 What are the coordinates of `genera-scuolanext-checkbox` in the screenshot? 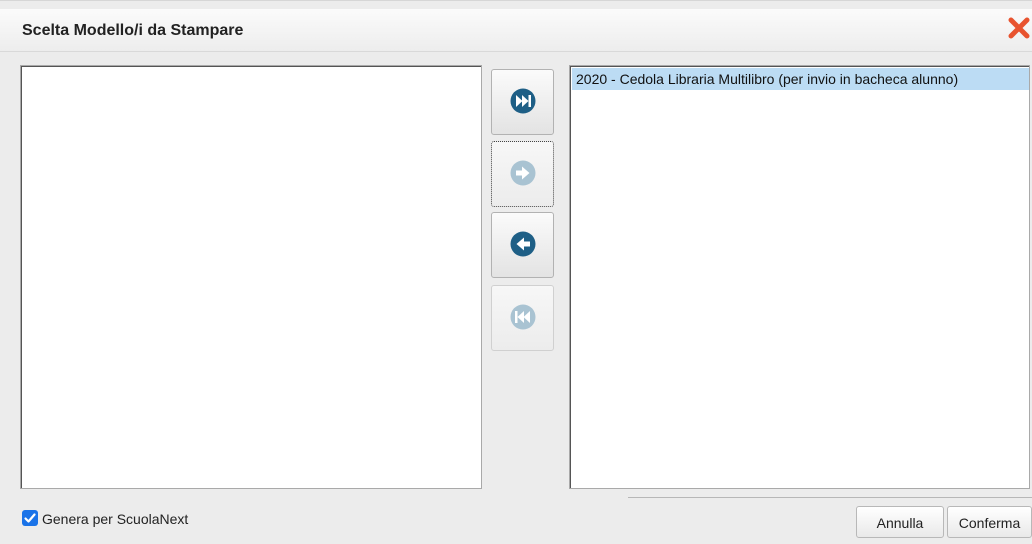 It's located at (30, 518).